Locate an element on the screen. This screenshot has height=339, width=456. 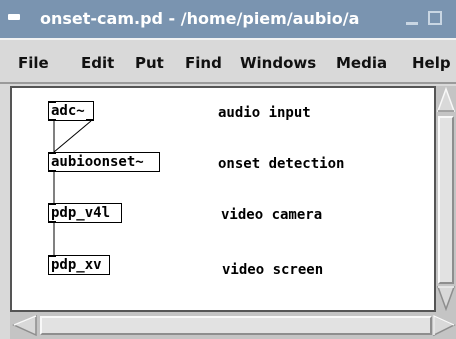
comment-video-camera: video camera is located at coordinates (272, 215).